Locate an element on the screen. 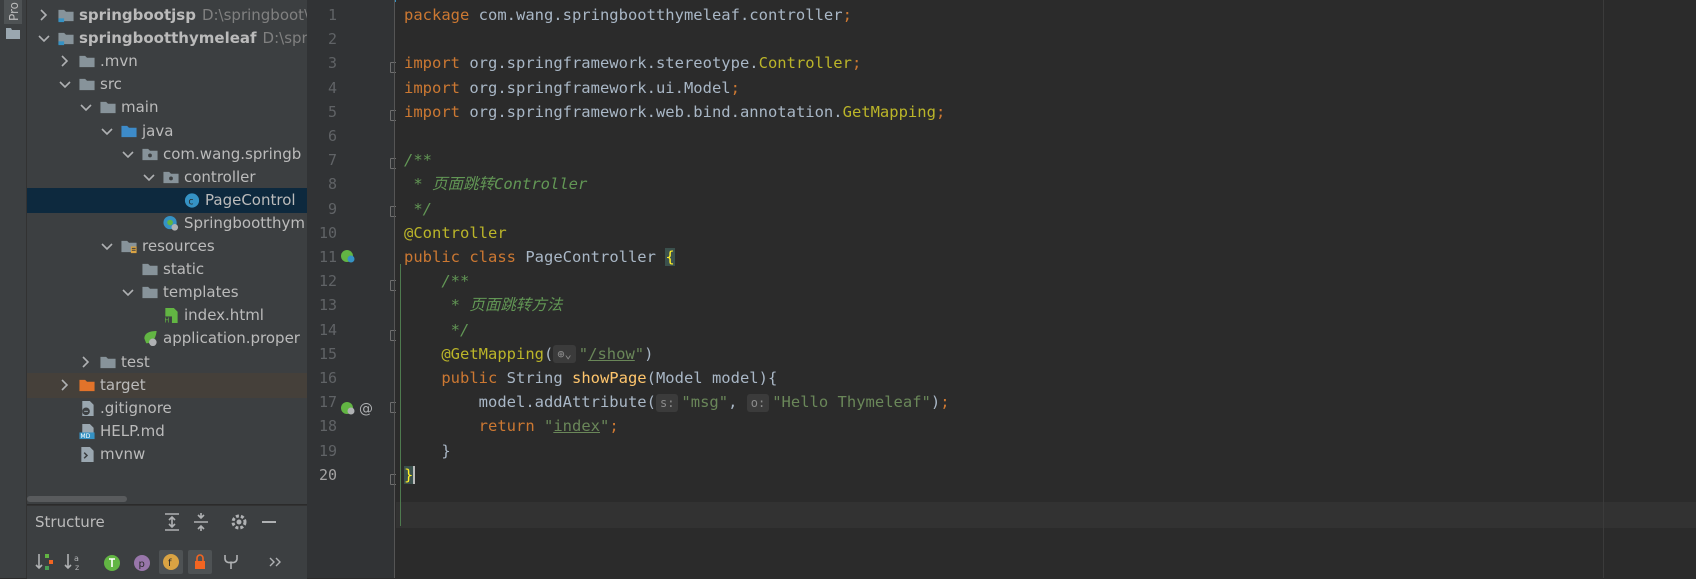 This screenshot has height=579, width=1696. line-number: 13 is located at coordinates (327, 305).